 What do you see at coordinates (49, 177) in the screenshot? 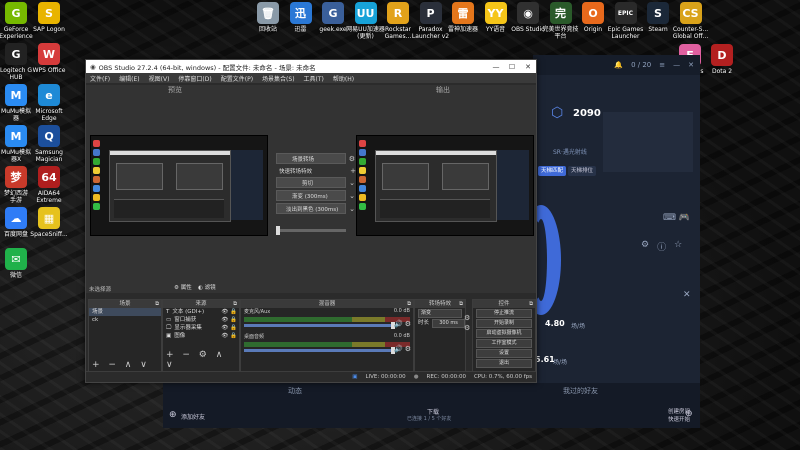
I see `aida64-icon: 64` at bounding box center [49, 177].